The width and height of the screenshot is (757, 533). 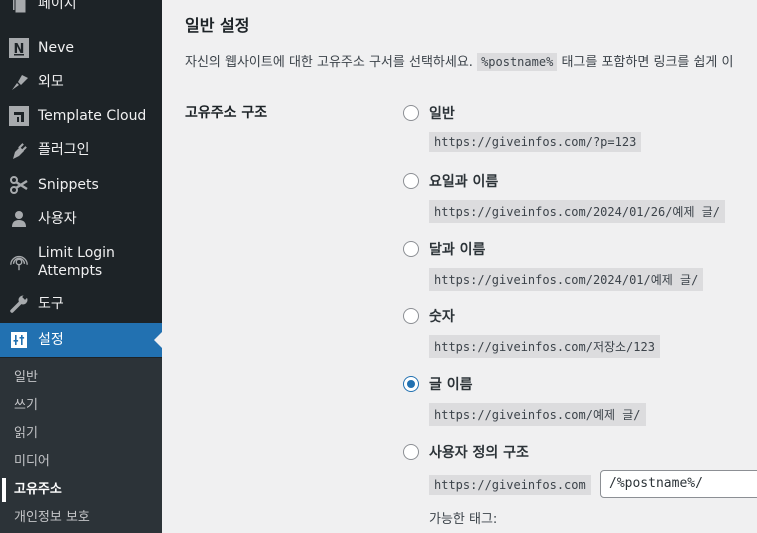 I want to click on submenu-item-general: 일반, so click(x=26, y=378).